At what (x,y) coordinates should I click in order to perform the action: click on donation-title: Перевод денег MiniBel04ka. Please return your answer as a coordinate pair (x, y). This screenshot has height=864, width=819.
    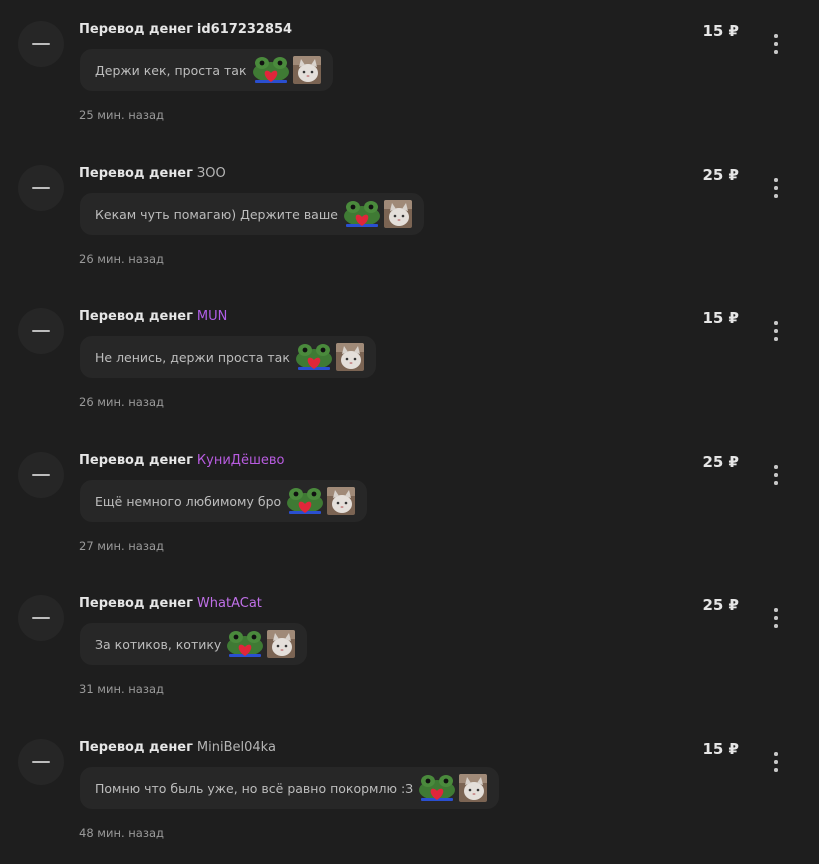
    Looking at the image, I should click on (177, 748).